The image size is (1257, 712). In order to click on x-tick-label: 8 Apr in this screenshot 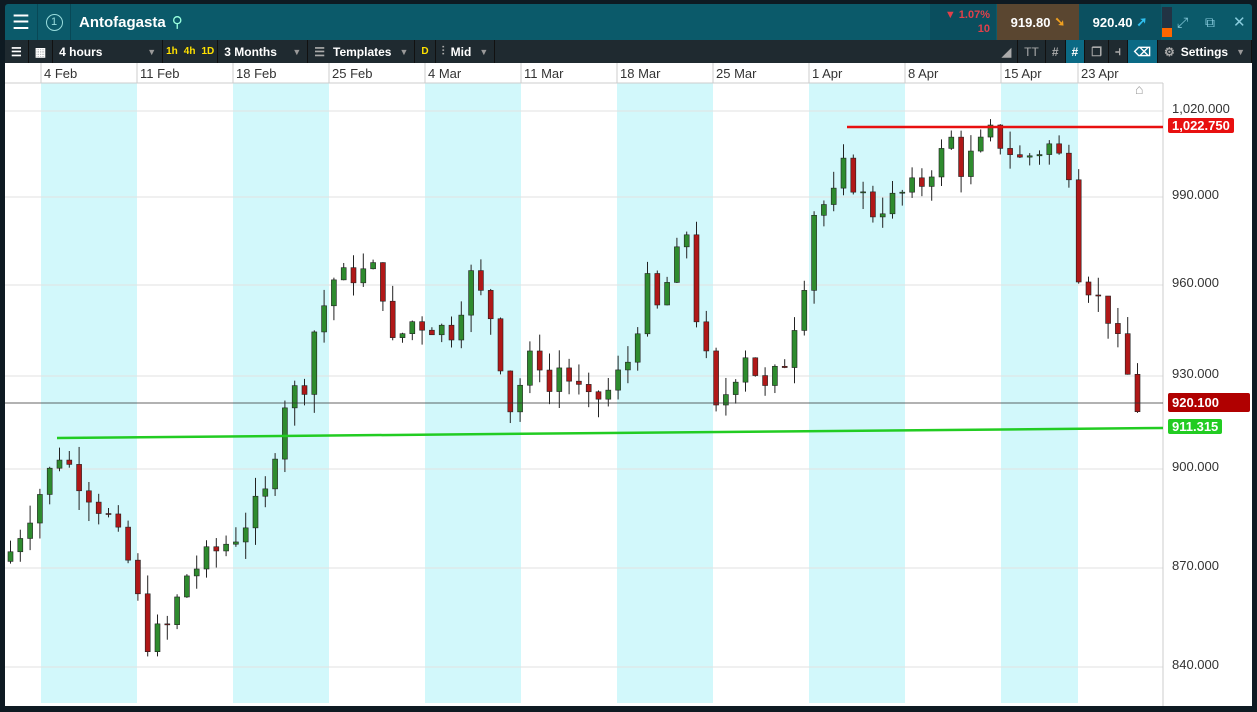, I will do `click(923, 73)`.